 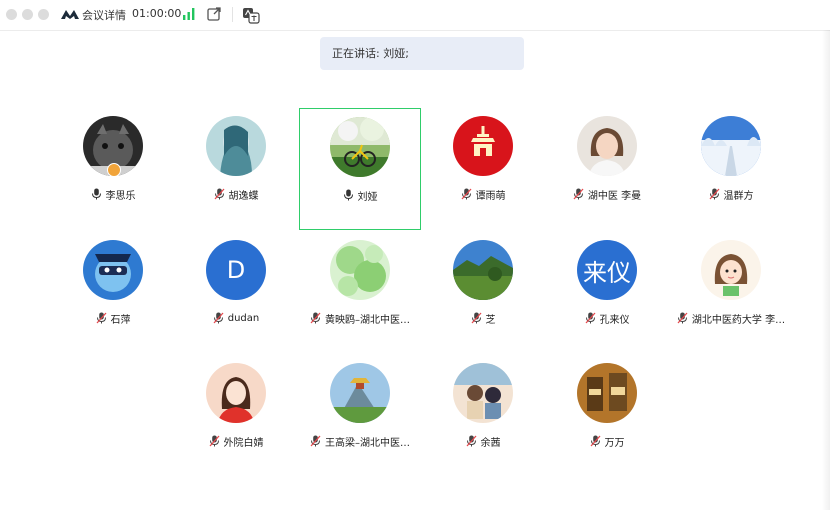 I want to click on participant-tile: 石萍, so click(x=113, y=293).